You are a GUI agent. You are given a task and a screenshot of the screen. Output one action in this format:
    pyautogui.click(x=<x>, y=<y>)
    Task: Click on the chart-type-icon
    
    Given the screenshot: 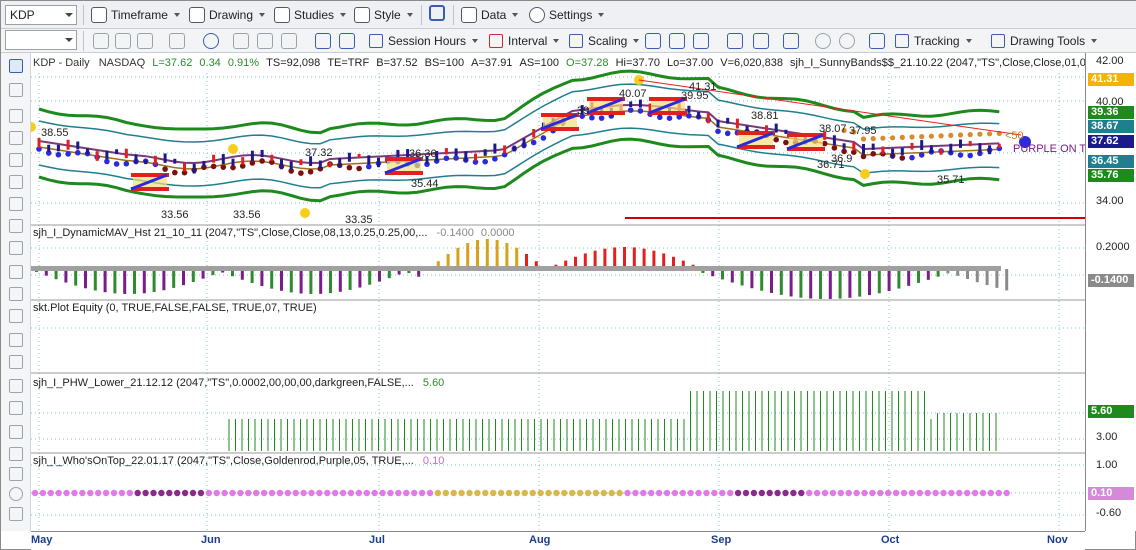 What is the action you would take?
    pyautogui.click(x=177, y=41)
    